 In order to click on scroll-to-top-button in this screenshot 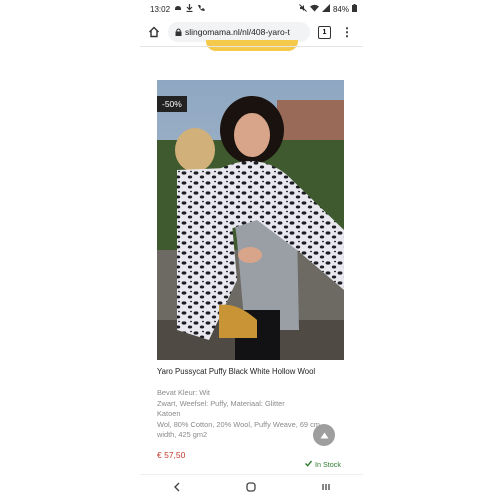, I will do `click(324, 435)`.